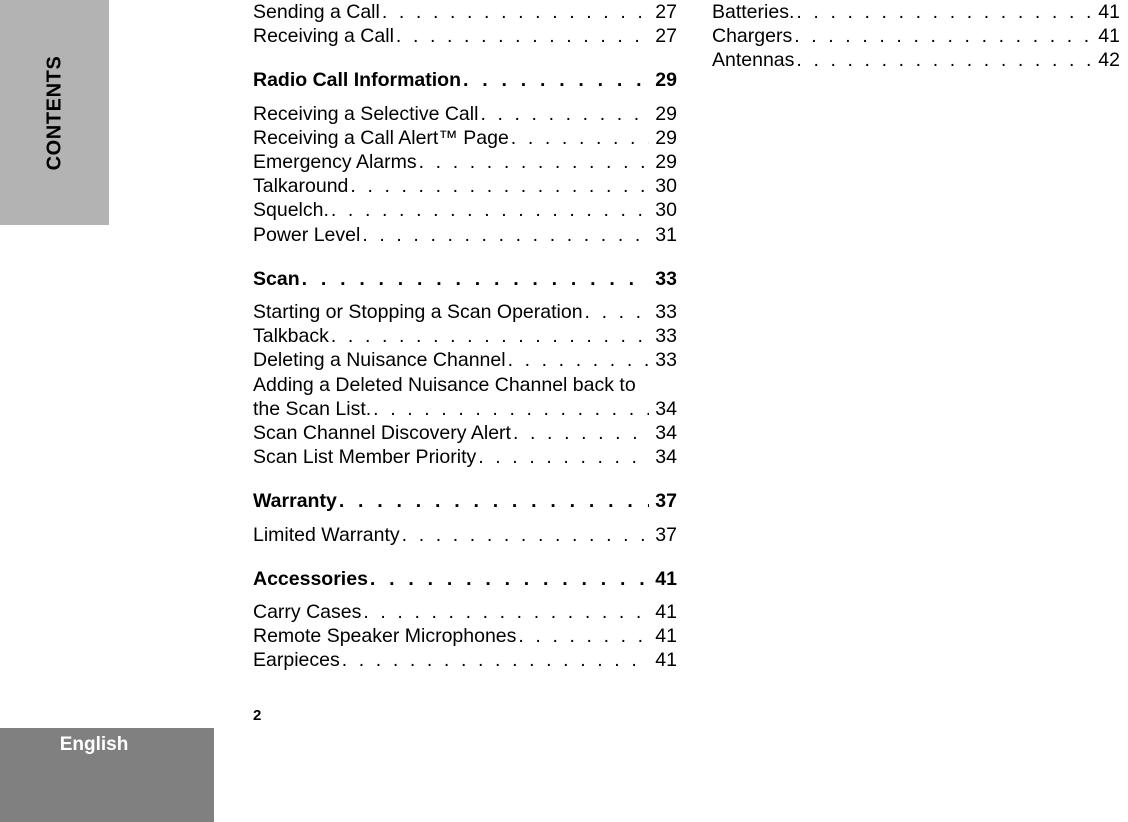 The width and height of the screenshot is (1128, 822). What do you see at coordinates (335, 162) in the screenshot?
I see `toc-entry-title: Emergency Alarms` at bounding box center [335, 162].